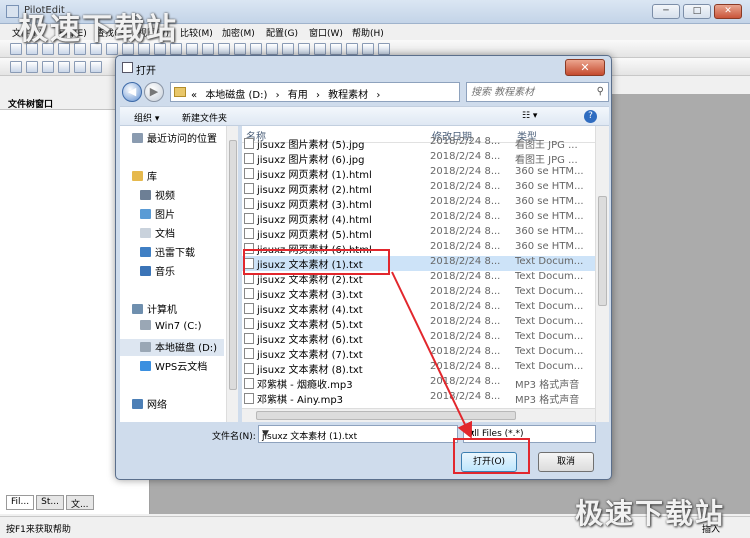  Describe the element at coordinates (98, 29) in the screenshot. I see `watermark-top: 极速下载站` at that location.